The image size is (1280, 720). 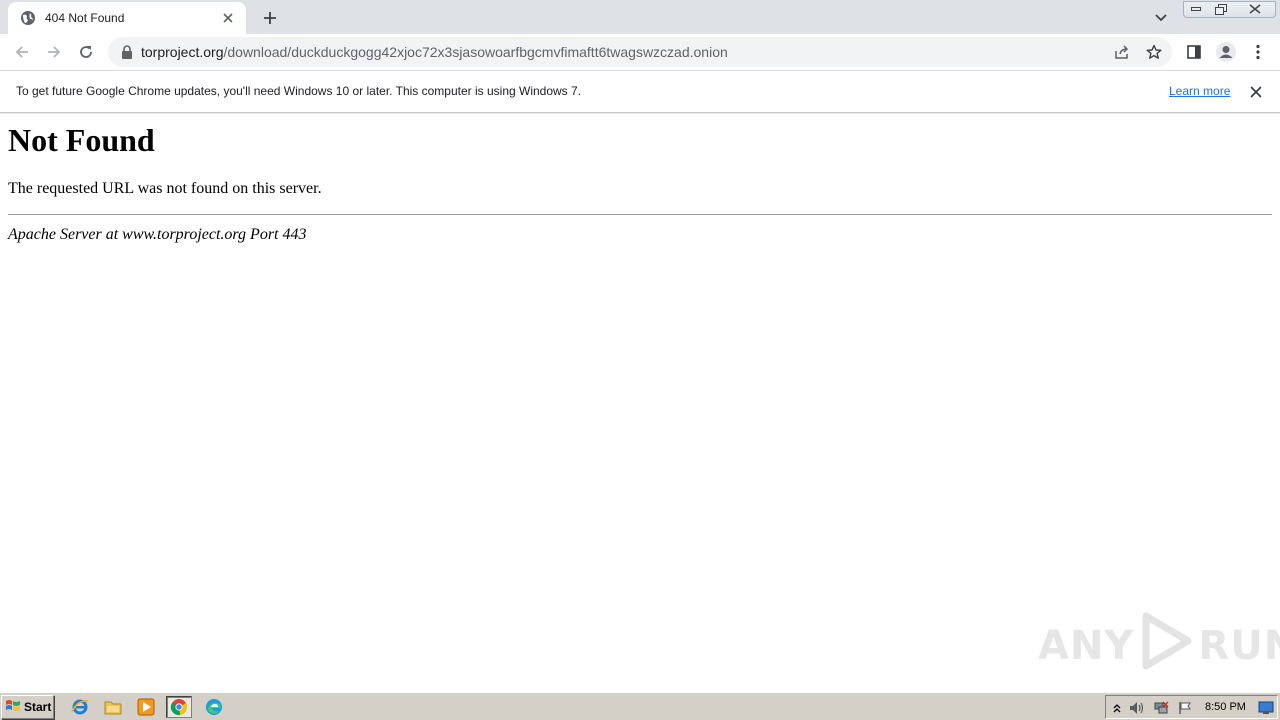 I want to click on restore-window-button, so click(x=1221, y=9).